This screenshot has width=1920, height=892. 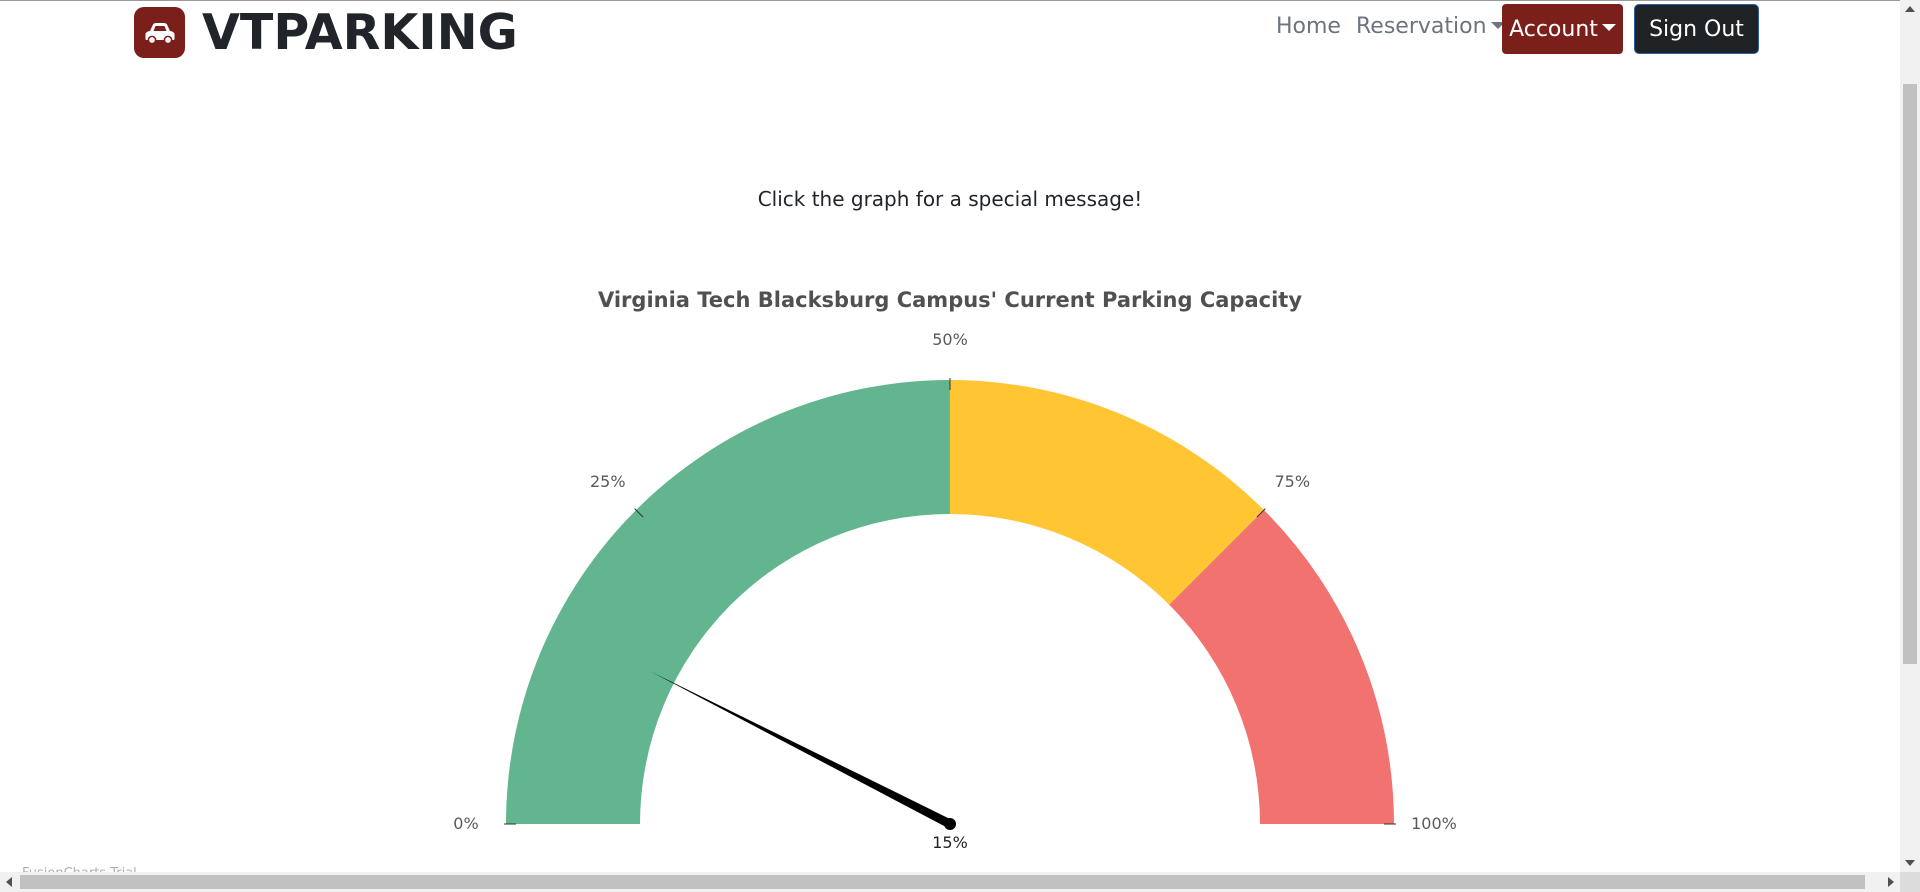 I want to click on gauge-needle, so click(x=801, y=750).